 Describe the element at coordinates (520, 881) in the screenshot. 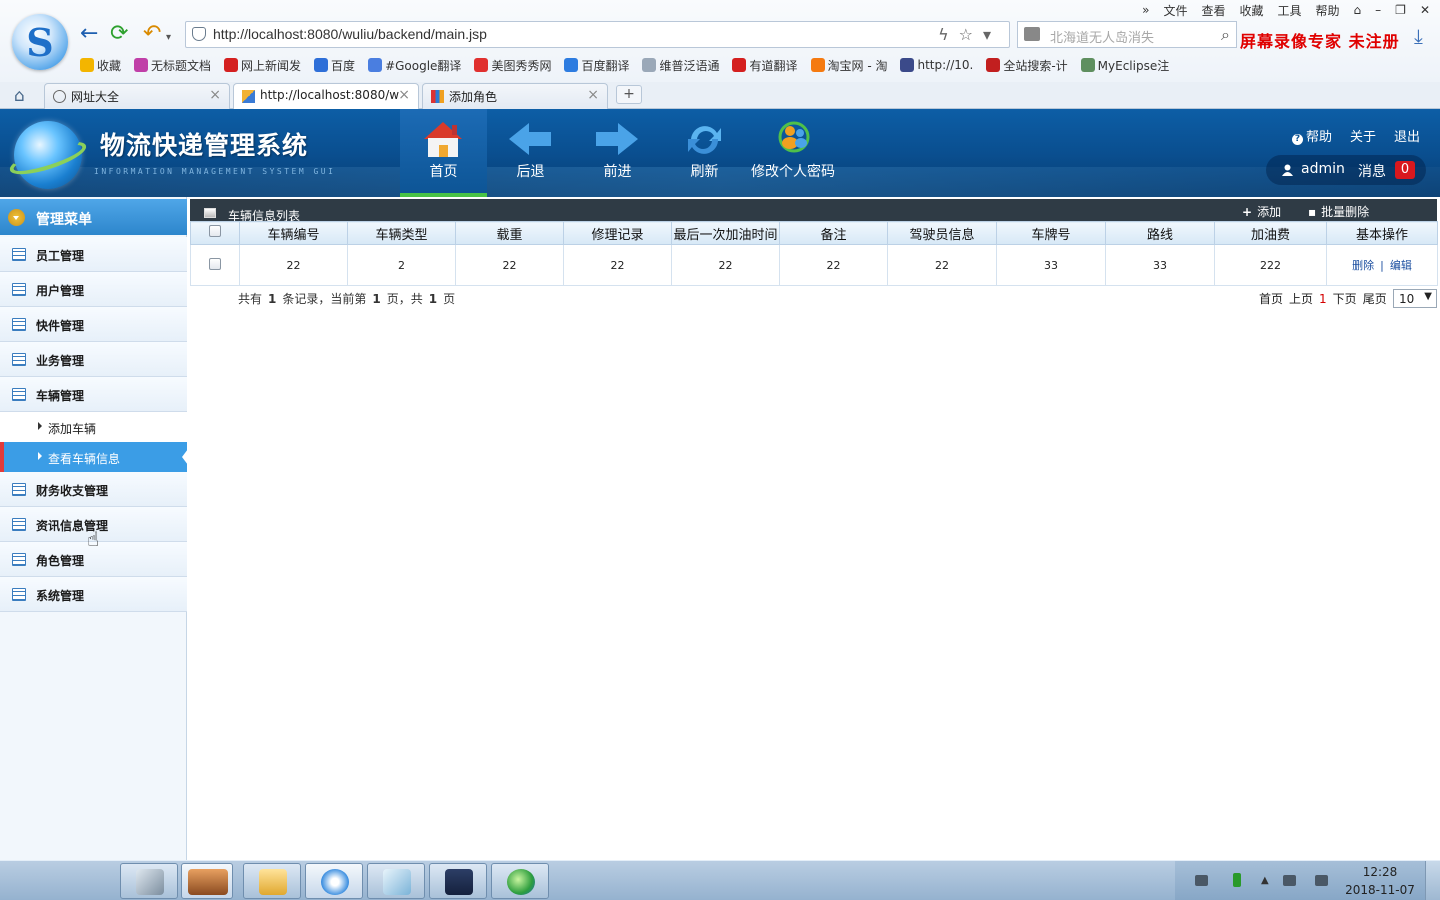

I see `taskbar-app-globe` at that location.